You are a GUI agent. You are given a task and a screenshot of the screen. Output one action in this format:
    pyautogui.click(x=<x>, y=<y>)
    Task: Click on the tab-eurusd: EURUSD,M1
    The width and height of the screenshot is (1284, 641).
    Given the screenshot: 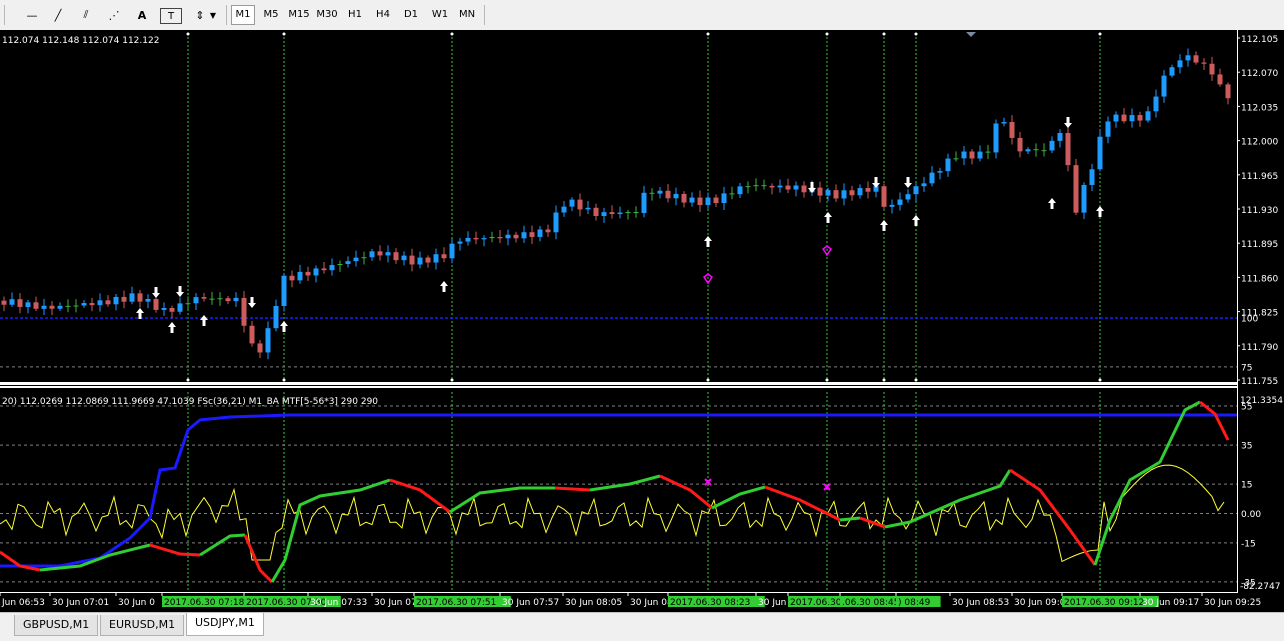 What is the action you would take?
    pyautogui.click(x=142, y=625)
    